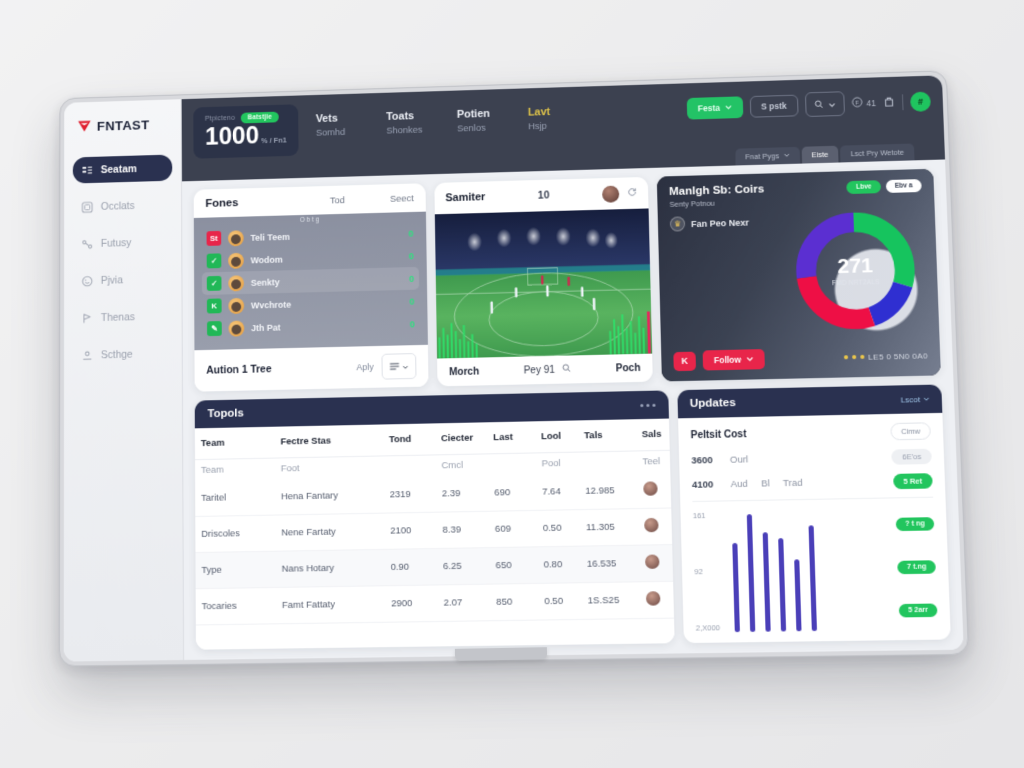 The height and width of the screenshot is (768, 1024). Describe the element at coordinates (461, 438) in the screenshot. I see `col-ciecter: Ciecter` at that location.